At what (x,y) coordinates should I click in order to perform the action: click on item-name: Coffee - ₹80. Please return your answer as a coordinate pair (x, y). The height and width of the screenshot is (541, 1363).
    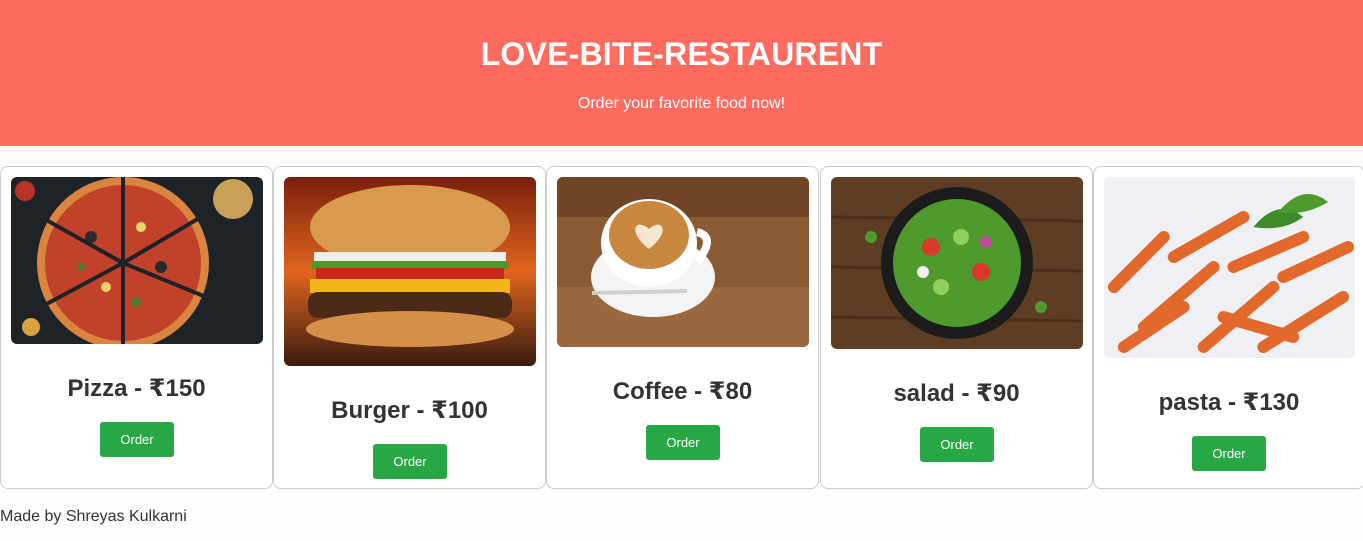
    Looking at the image, I should click on (682, 391).